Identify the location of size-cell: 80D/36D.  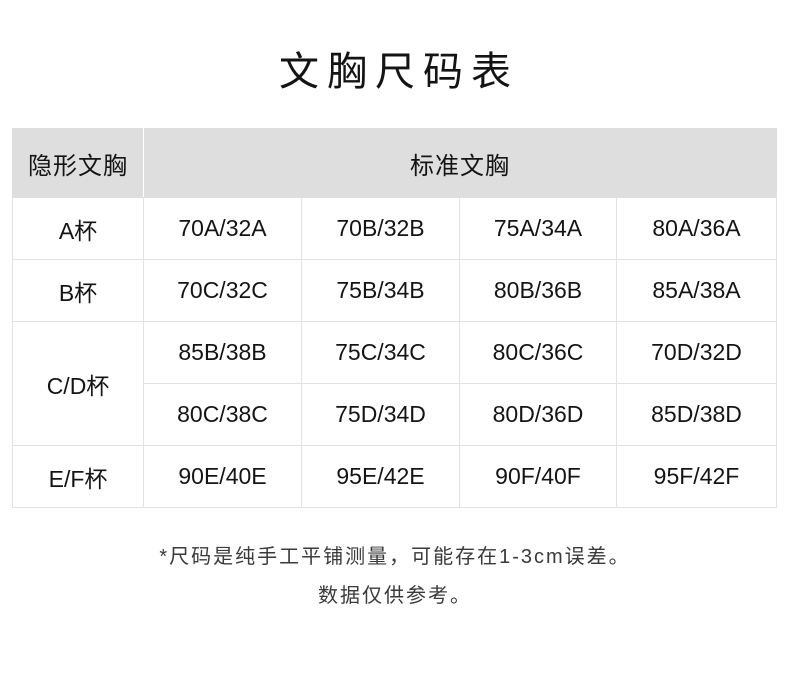
(538, 414).